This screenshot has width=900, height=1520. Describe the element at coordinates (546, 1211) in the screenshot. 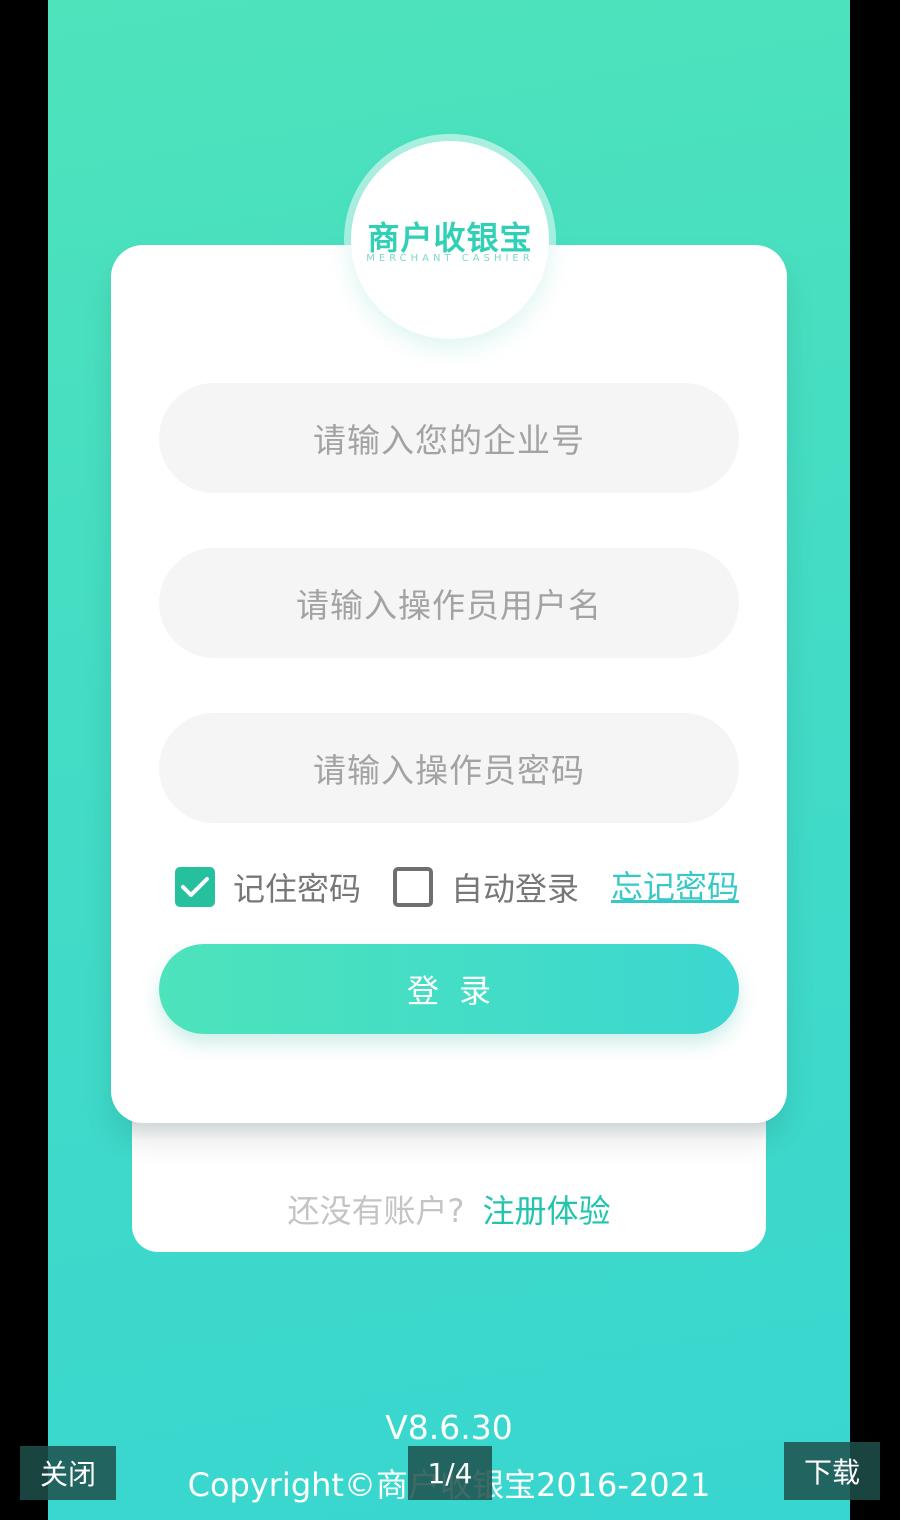

I see `register-link: 注册体验` at that location.